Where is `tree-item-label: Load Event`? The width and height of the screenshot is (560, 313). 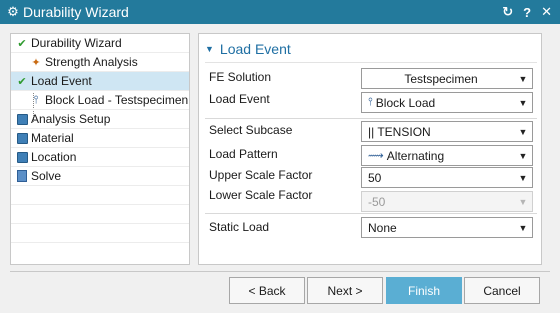 tree-item-label: Load Event is located at coordinates (61, 81).